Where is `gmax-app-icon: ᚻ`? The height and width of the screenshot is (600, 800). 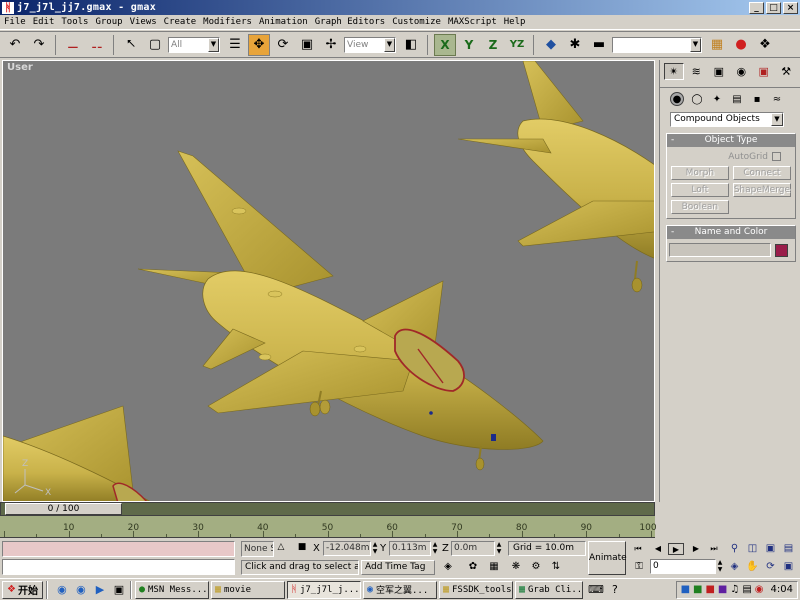
gmax-app-icon: ᚻ is located at coordinates (8, 7).